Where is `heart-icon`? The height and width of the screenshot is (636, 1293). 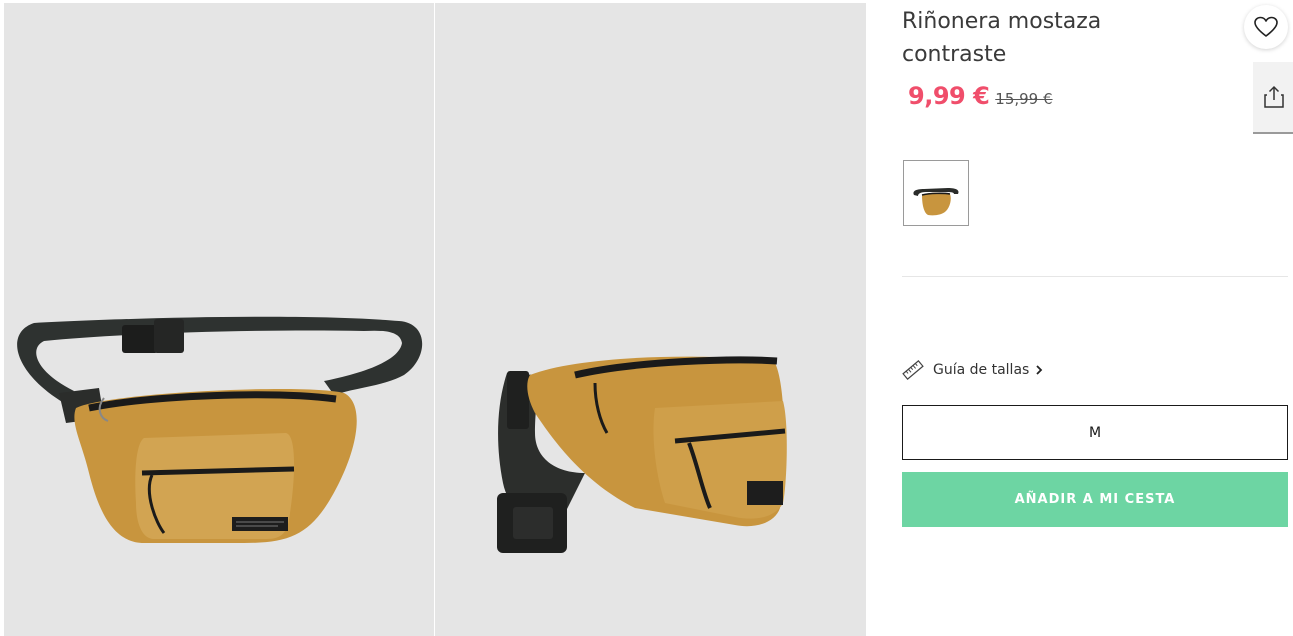
heart-icon is located at coordinates (1266, 26).